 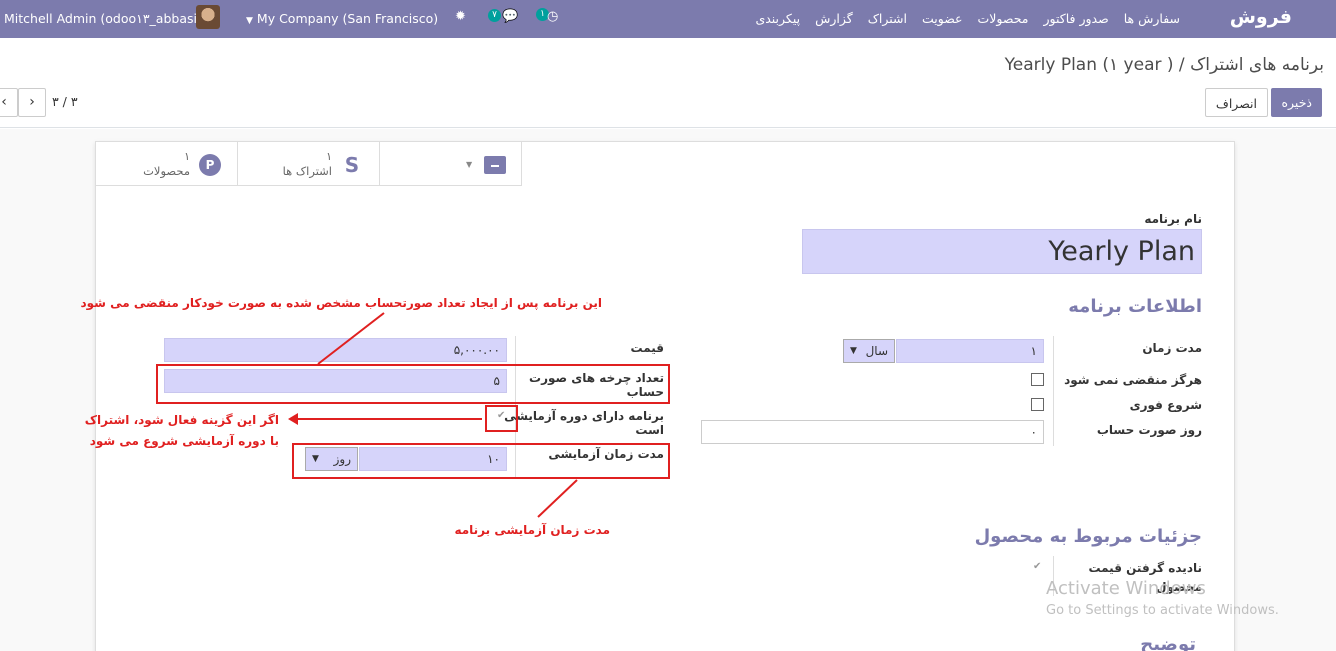 What do you see at coordinates (329, 156) in the screenshot?
I see `subscriptions-count: ۱` at bounding box center [329, 156].